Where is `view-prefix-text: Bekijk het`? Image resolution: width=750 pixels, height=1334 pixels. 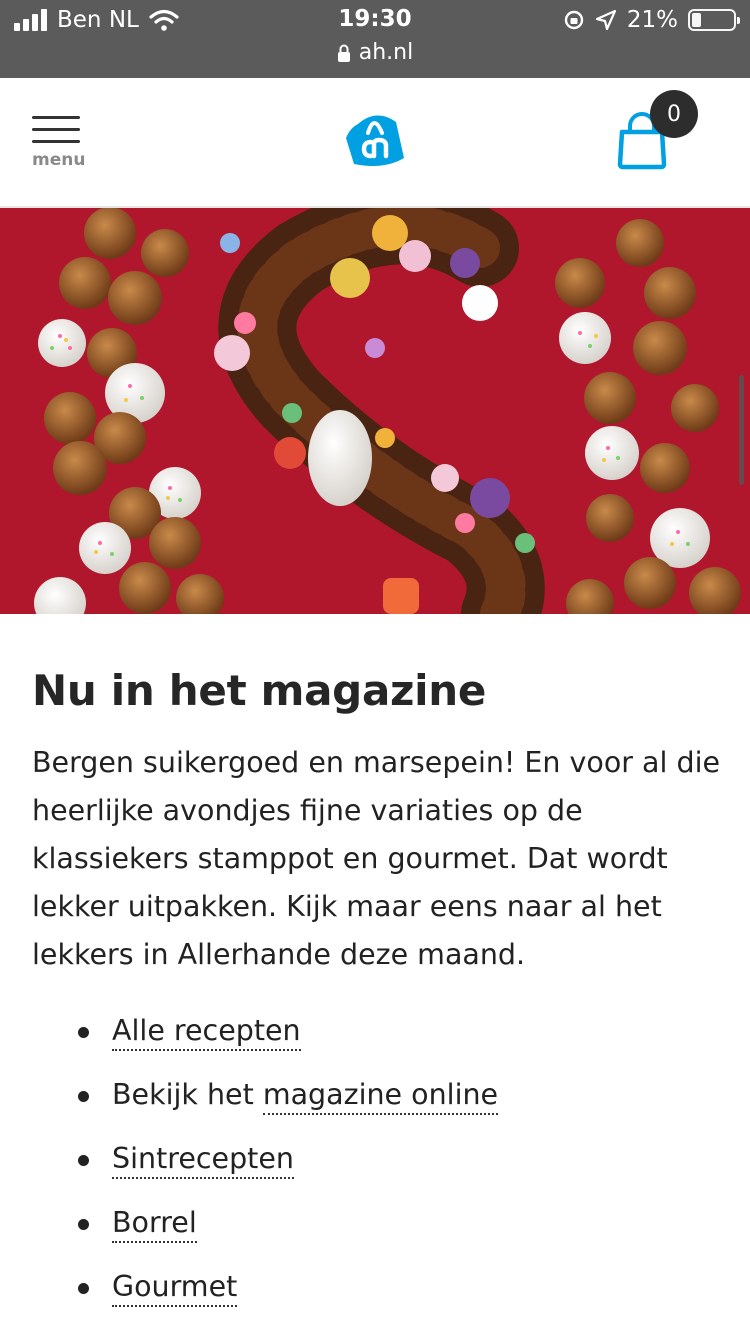 view-prefix-text: Bekijk het is located at coordinates (187, 1094).